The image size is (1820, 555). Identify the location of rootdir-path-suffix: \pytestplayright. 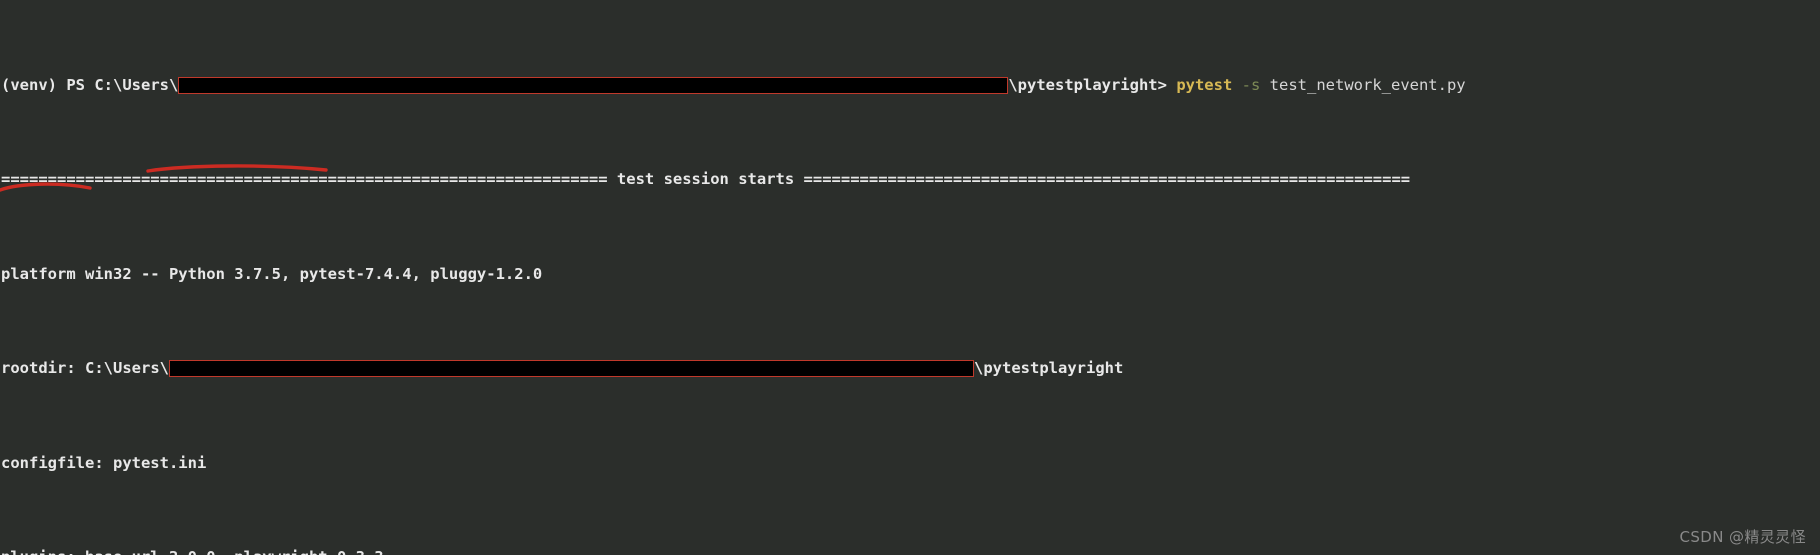
(1049, 368).